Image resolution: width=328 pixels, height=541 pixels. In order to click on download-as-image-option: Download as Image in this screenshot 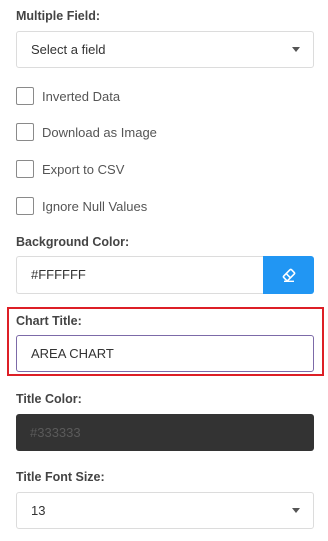, I will do `click(86, 132)`.